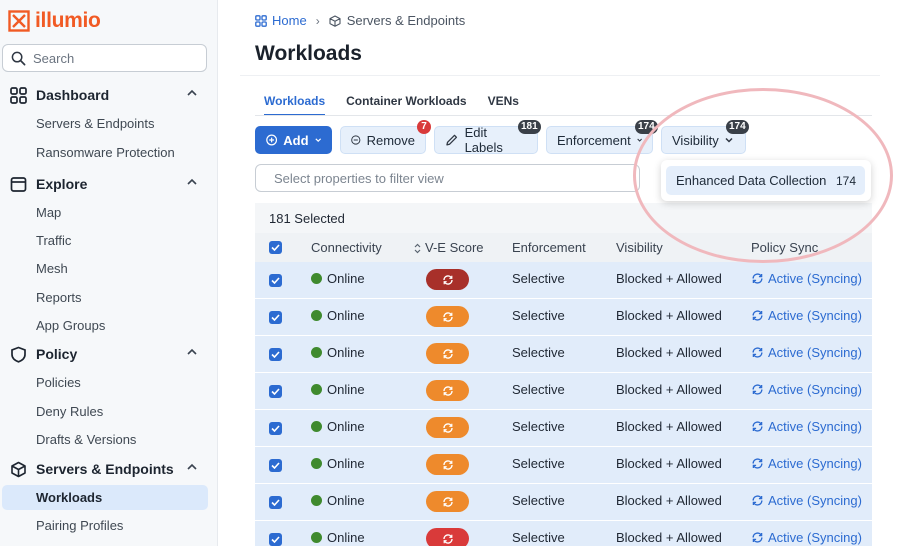 This screenshot has height=546, width=898. Describe the element at coordinates (109, 354) in the screenshot. I see `nav-section-policy: Policy` at that location.